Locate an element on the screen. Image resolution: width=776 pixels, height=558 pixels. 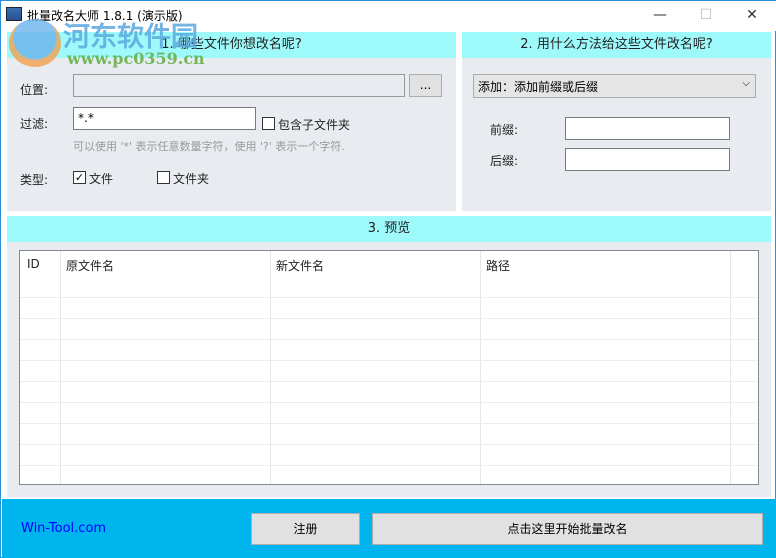
suffix-input is located at coordinates (647, 159).